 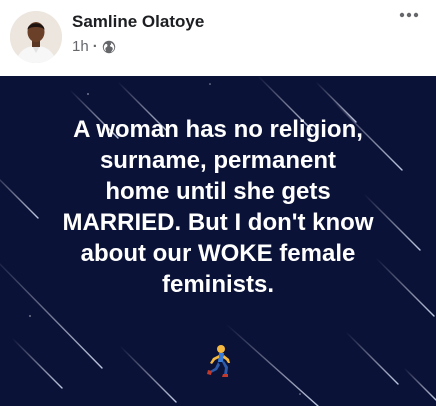 What do you see at coordinates (218, 361) in the screenshot?
I see `person-running-icon` at bounding box center [218, 361].